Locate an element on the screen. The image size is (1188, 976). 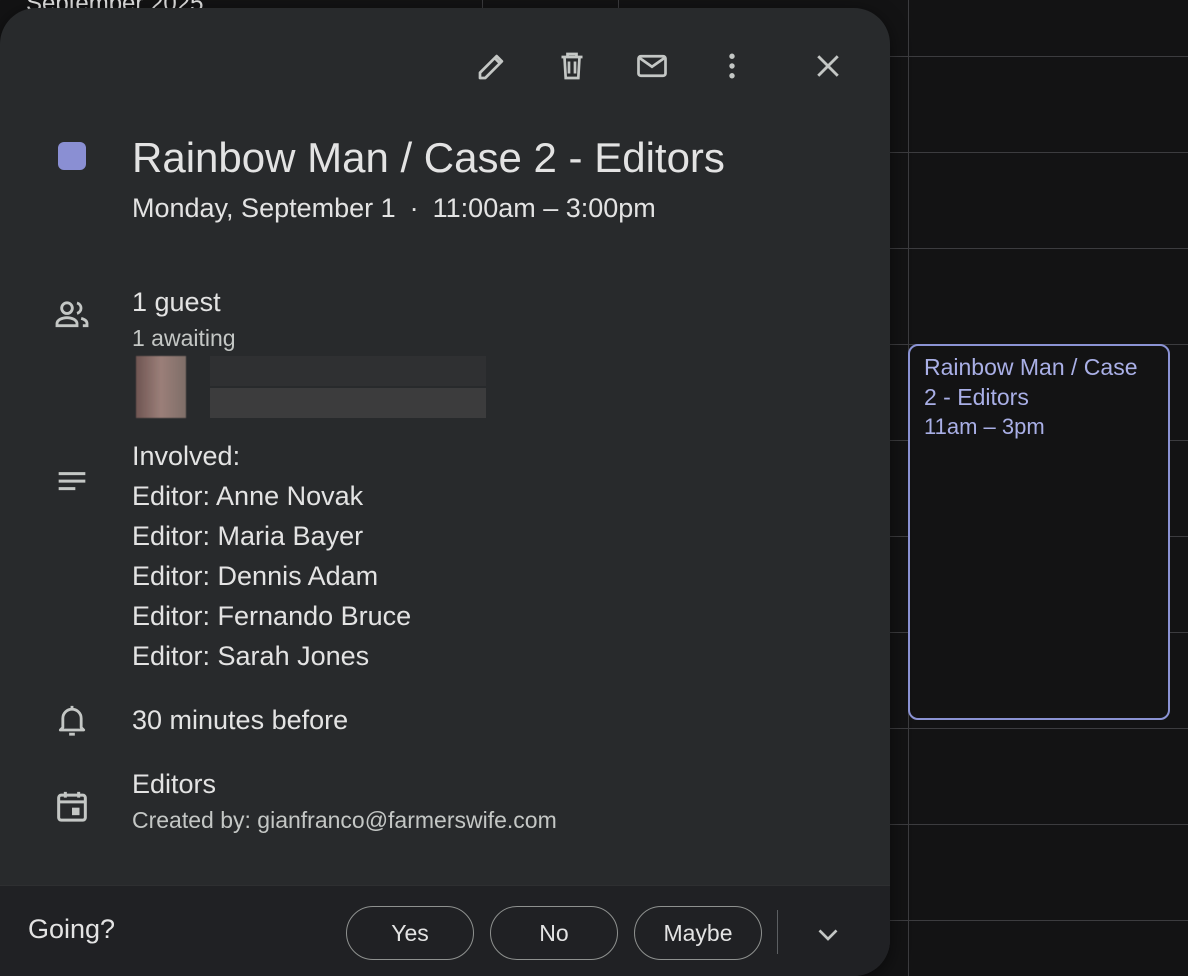
rsvp-options-button is located at coordinates (828, 934).